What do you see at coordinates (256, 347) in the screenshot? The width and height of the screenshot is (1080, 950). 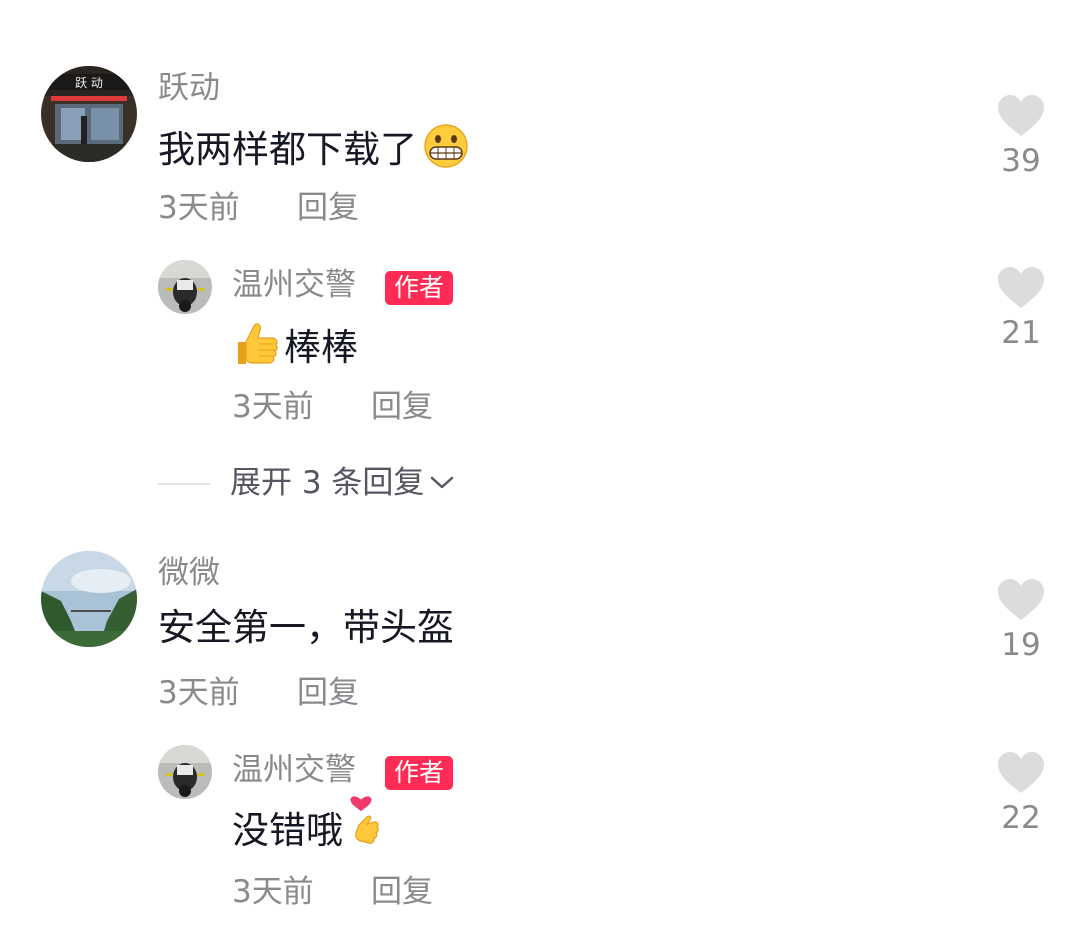 I see `thumbs-up-icon` at bounding box center [256, 347].